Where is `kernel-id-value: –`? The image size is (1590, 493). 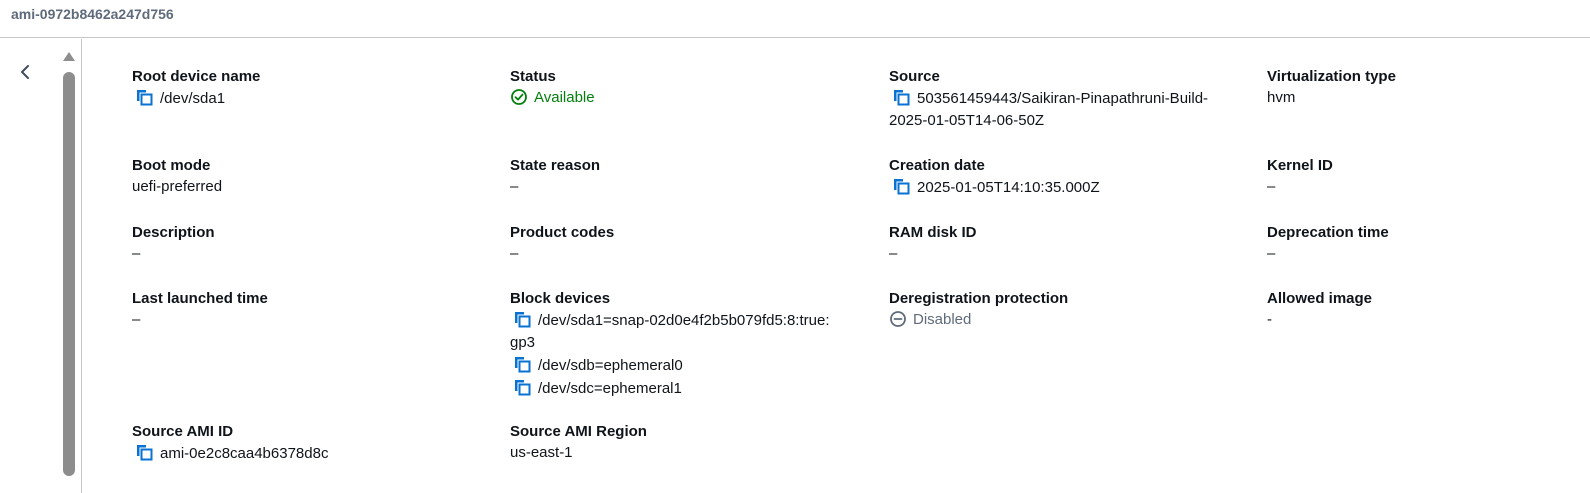 kernel-id-value: – is located at coordinates (1271, 186).